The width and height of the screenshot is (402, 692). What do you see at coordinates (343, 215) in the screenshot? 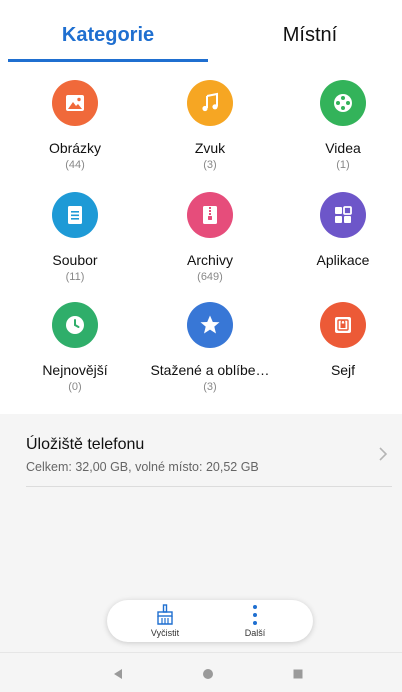
I see `apps-grid-icon` at bounding box center [343, 215].